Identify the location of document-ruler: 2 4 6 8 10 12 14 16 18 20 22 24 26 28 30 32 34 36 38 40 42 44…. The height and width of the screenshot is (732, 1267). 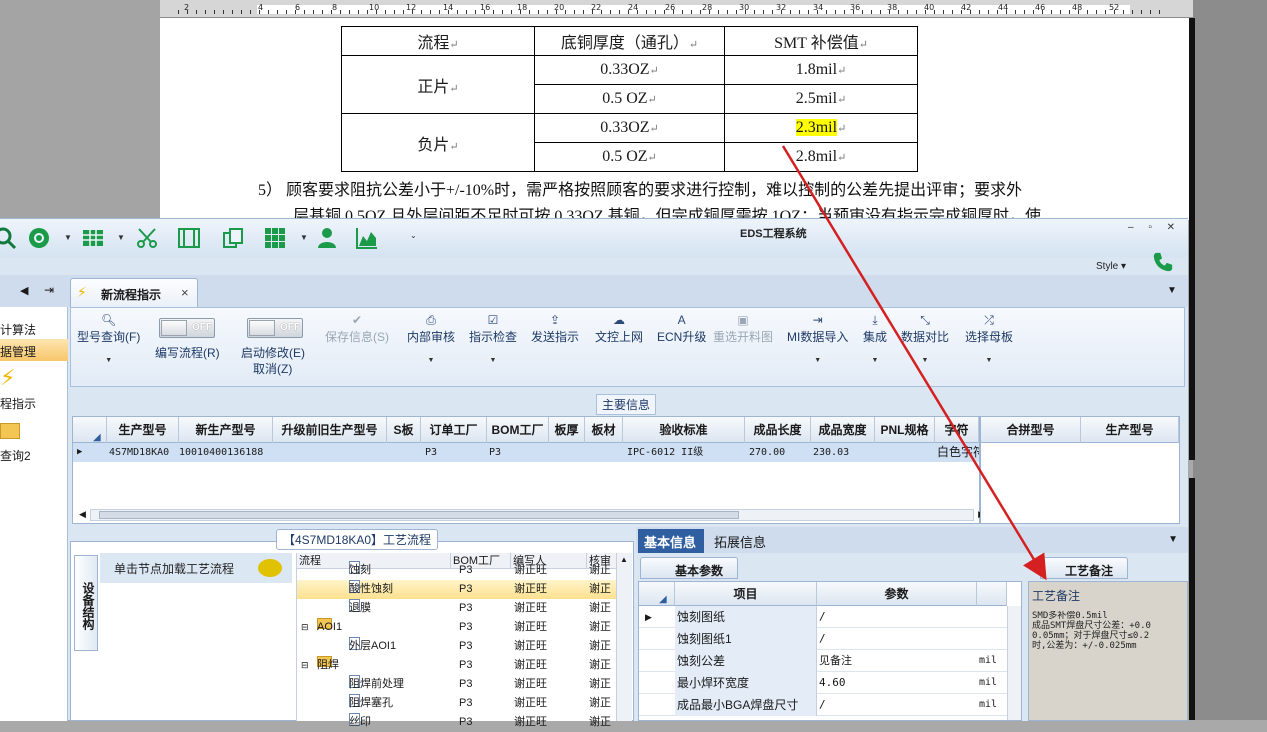
(676, 9).